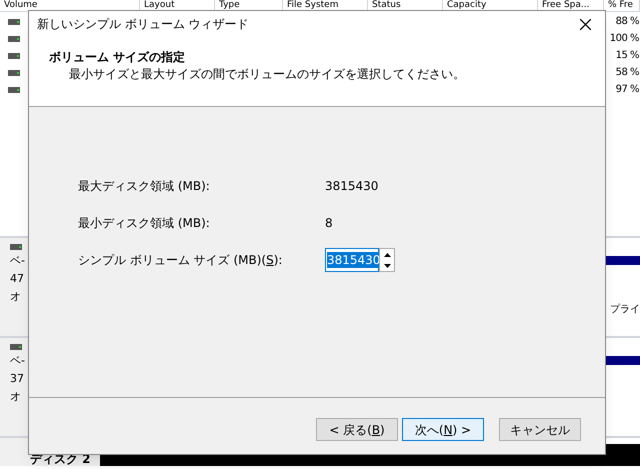  Describe the element at coordinates (357, 429) in the screenshot. I see `wizard-button: < 戻る(B)` at that location.